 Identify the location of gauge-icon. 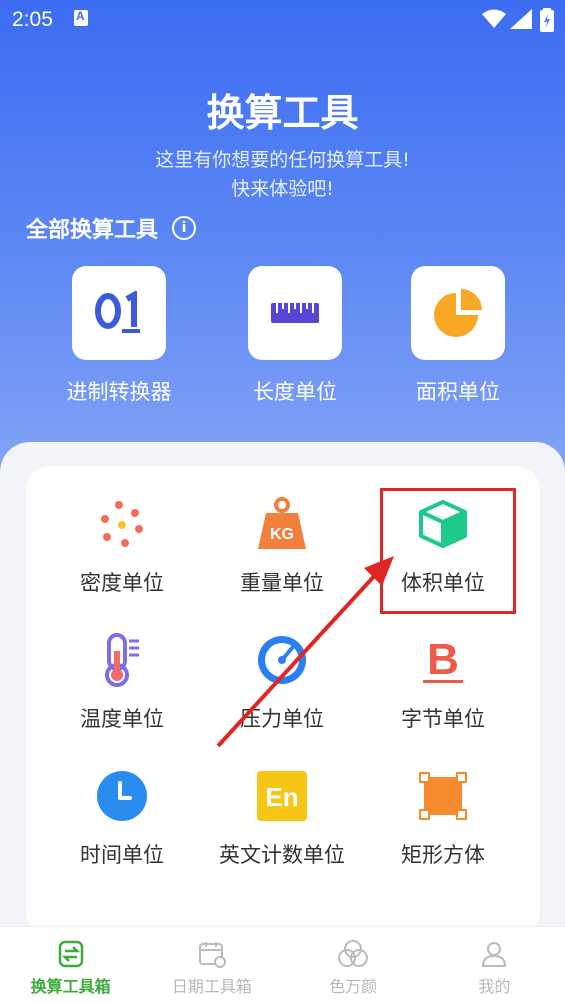
(282, 660).